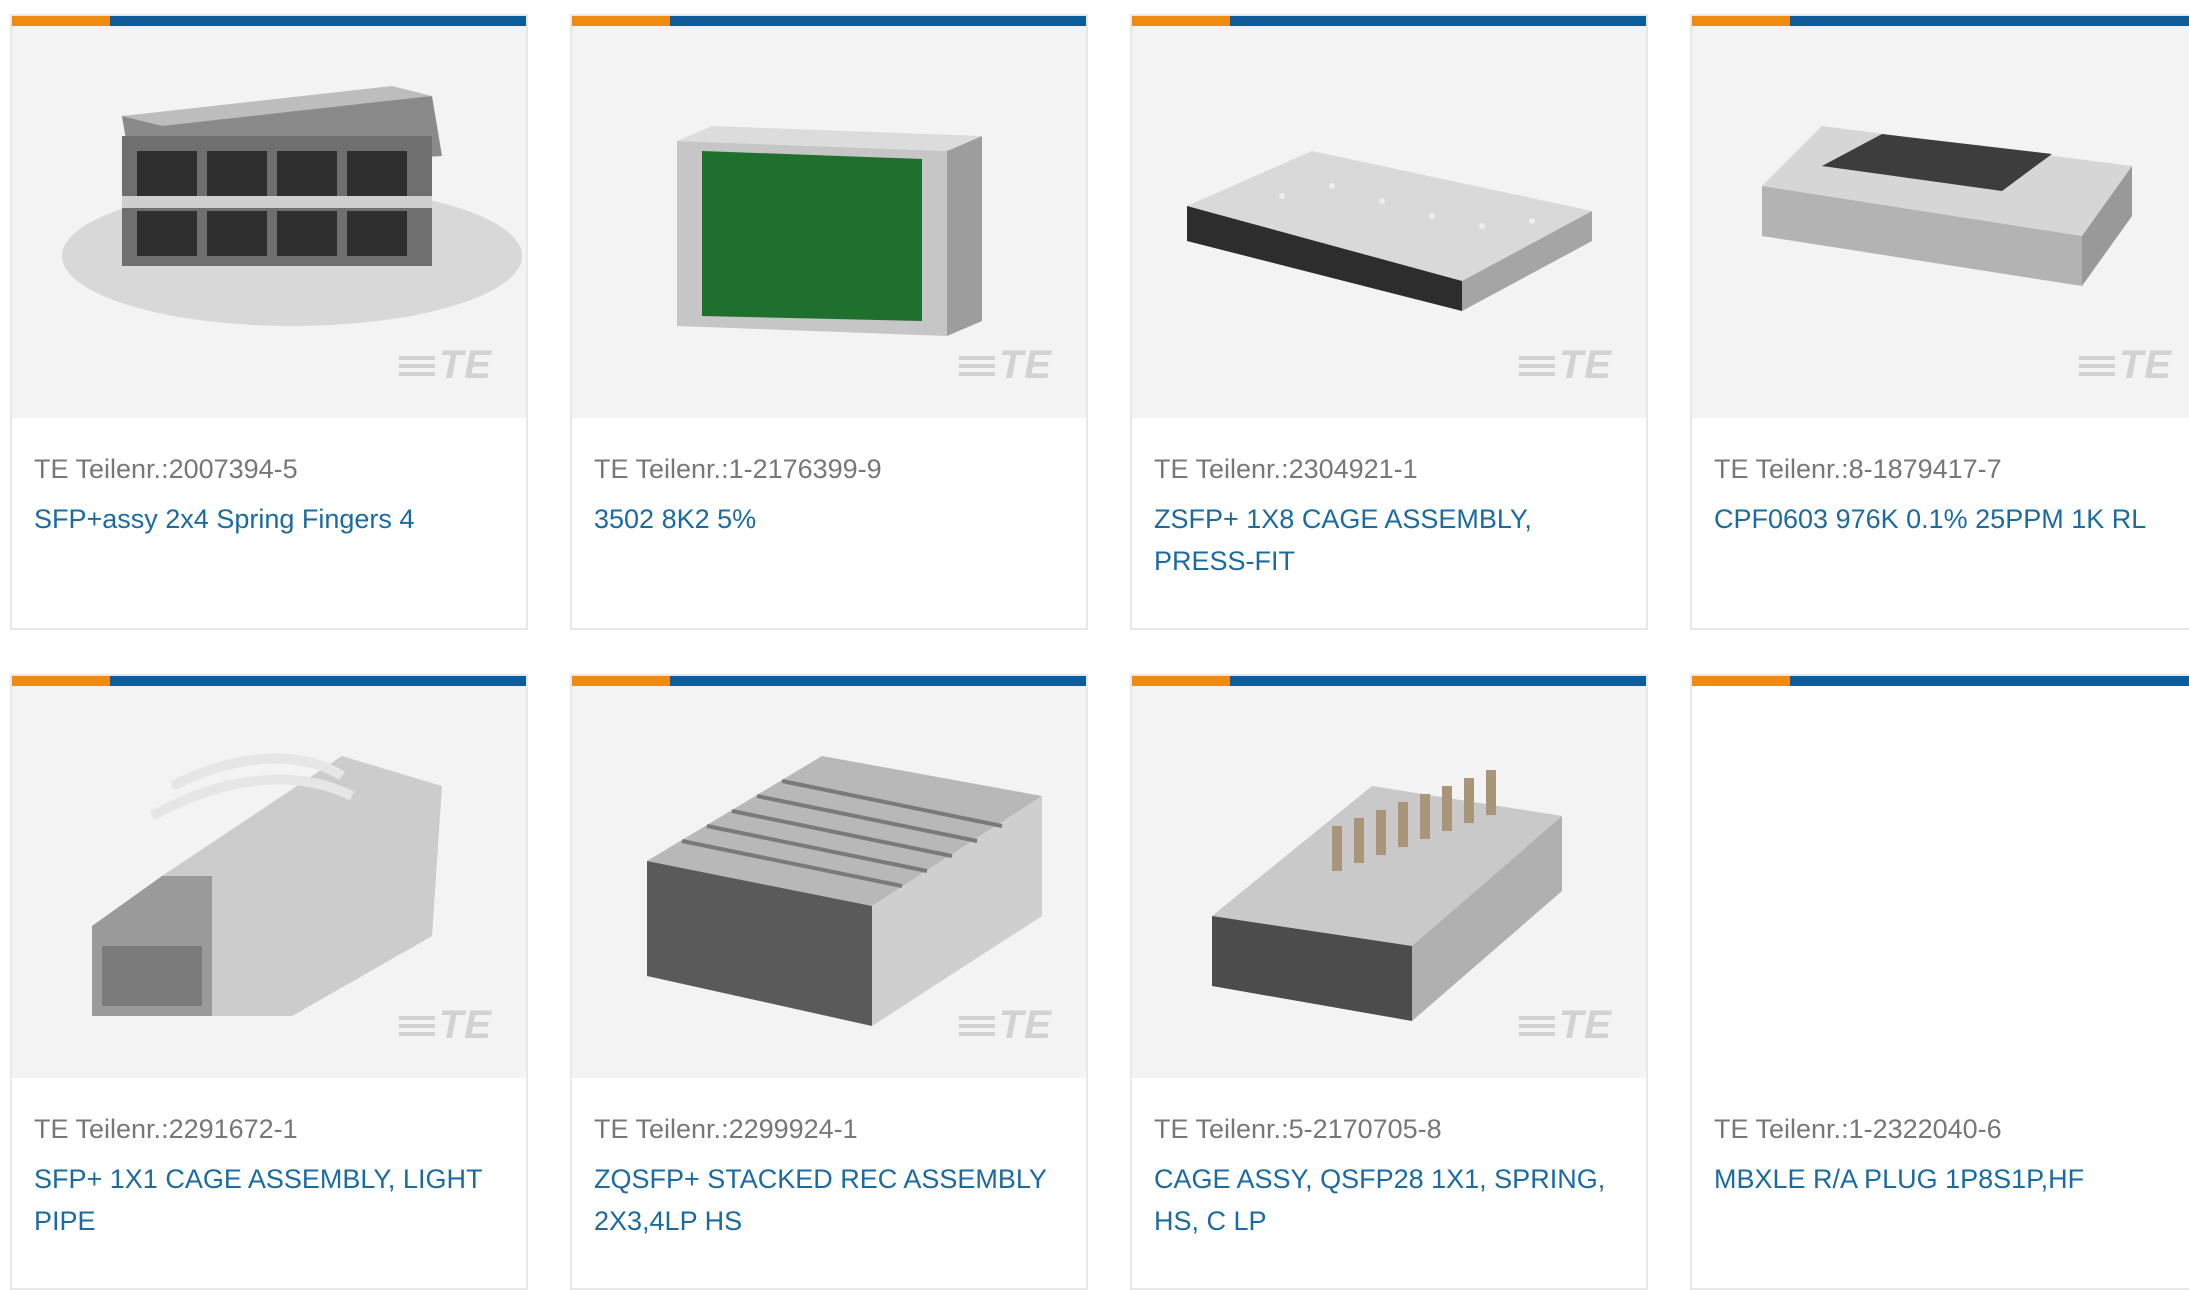 This screenshot has width=2189, height=1290. What do you see at coordinates (1286, 469) in the screenshot?
I see `part-number: TE Teilenr.:2304921-1` at bounding box center [1286, 469].